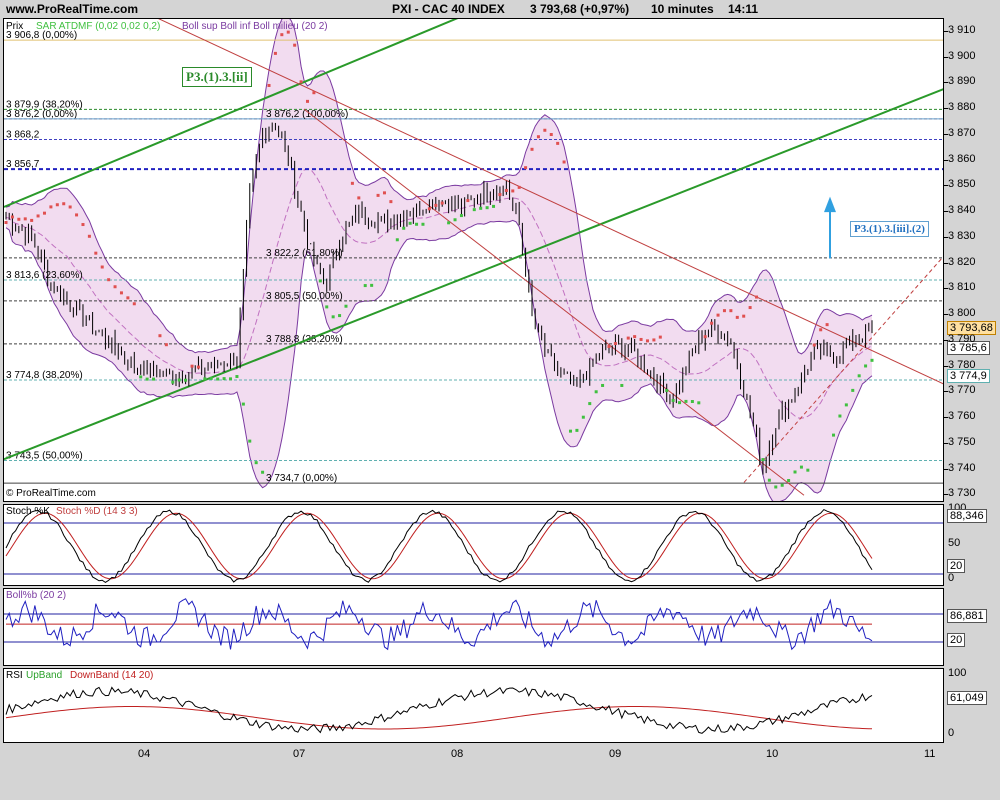  I want to click on rsi-panel: RSI UpBand DownBand (14 20), so click(473, 705).